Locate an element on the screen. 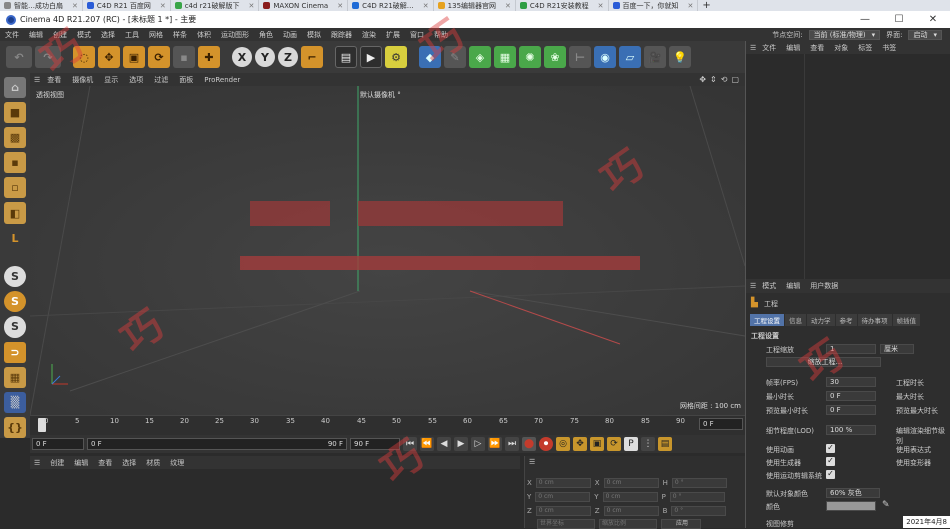  tab-interpolation: 帧插值 is located at coordinates (906, 320).